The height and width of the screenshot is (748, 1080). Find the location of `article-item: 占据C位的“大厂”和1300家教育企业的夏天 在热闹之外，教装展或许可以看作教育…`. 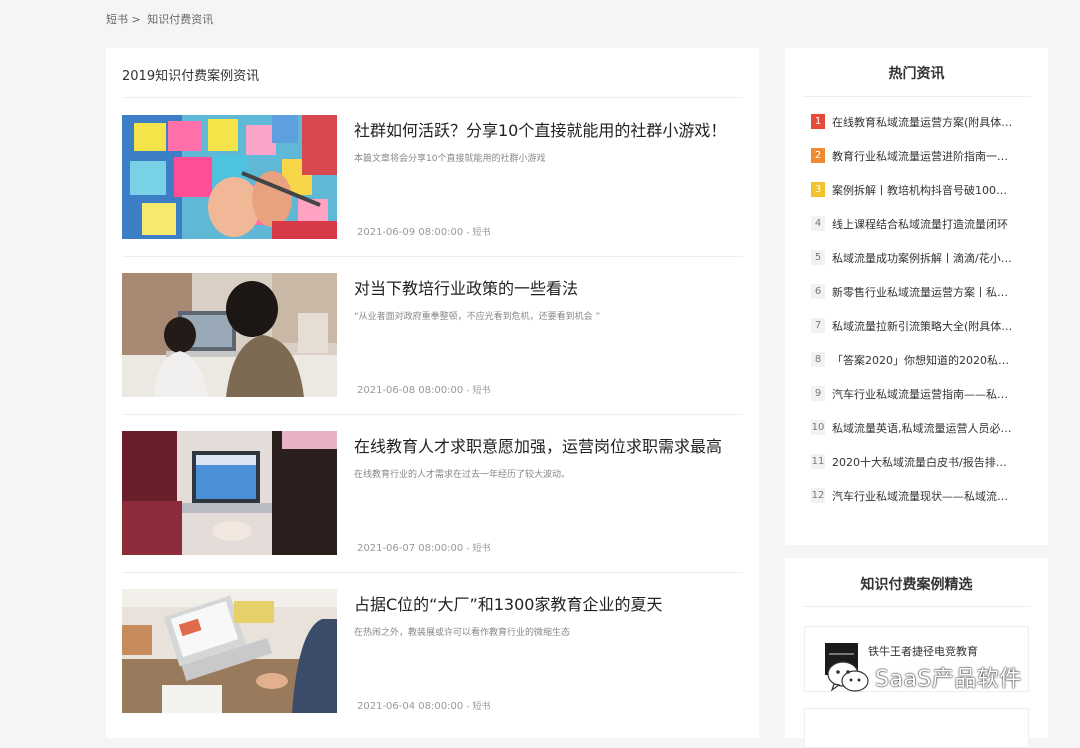

article-item: 占据C位的“大厂”和1300家教育企业的夏天 在热闹之外，教装展或许可以看作教育… is located at coordinates (432, 668).